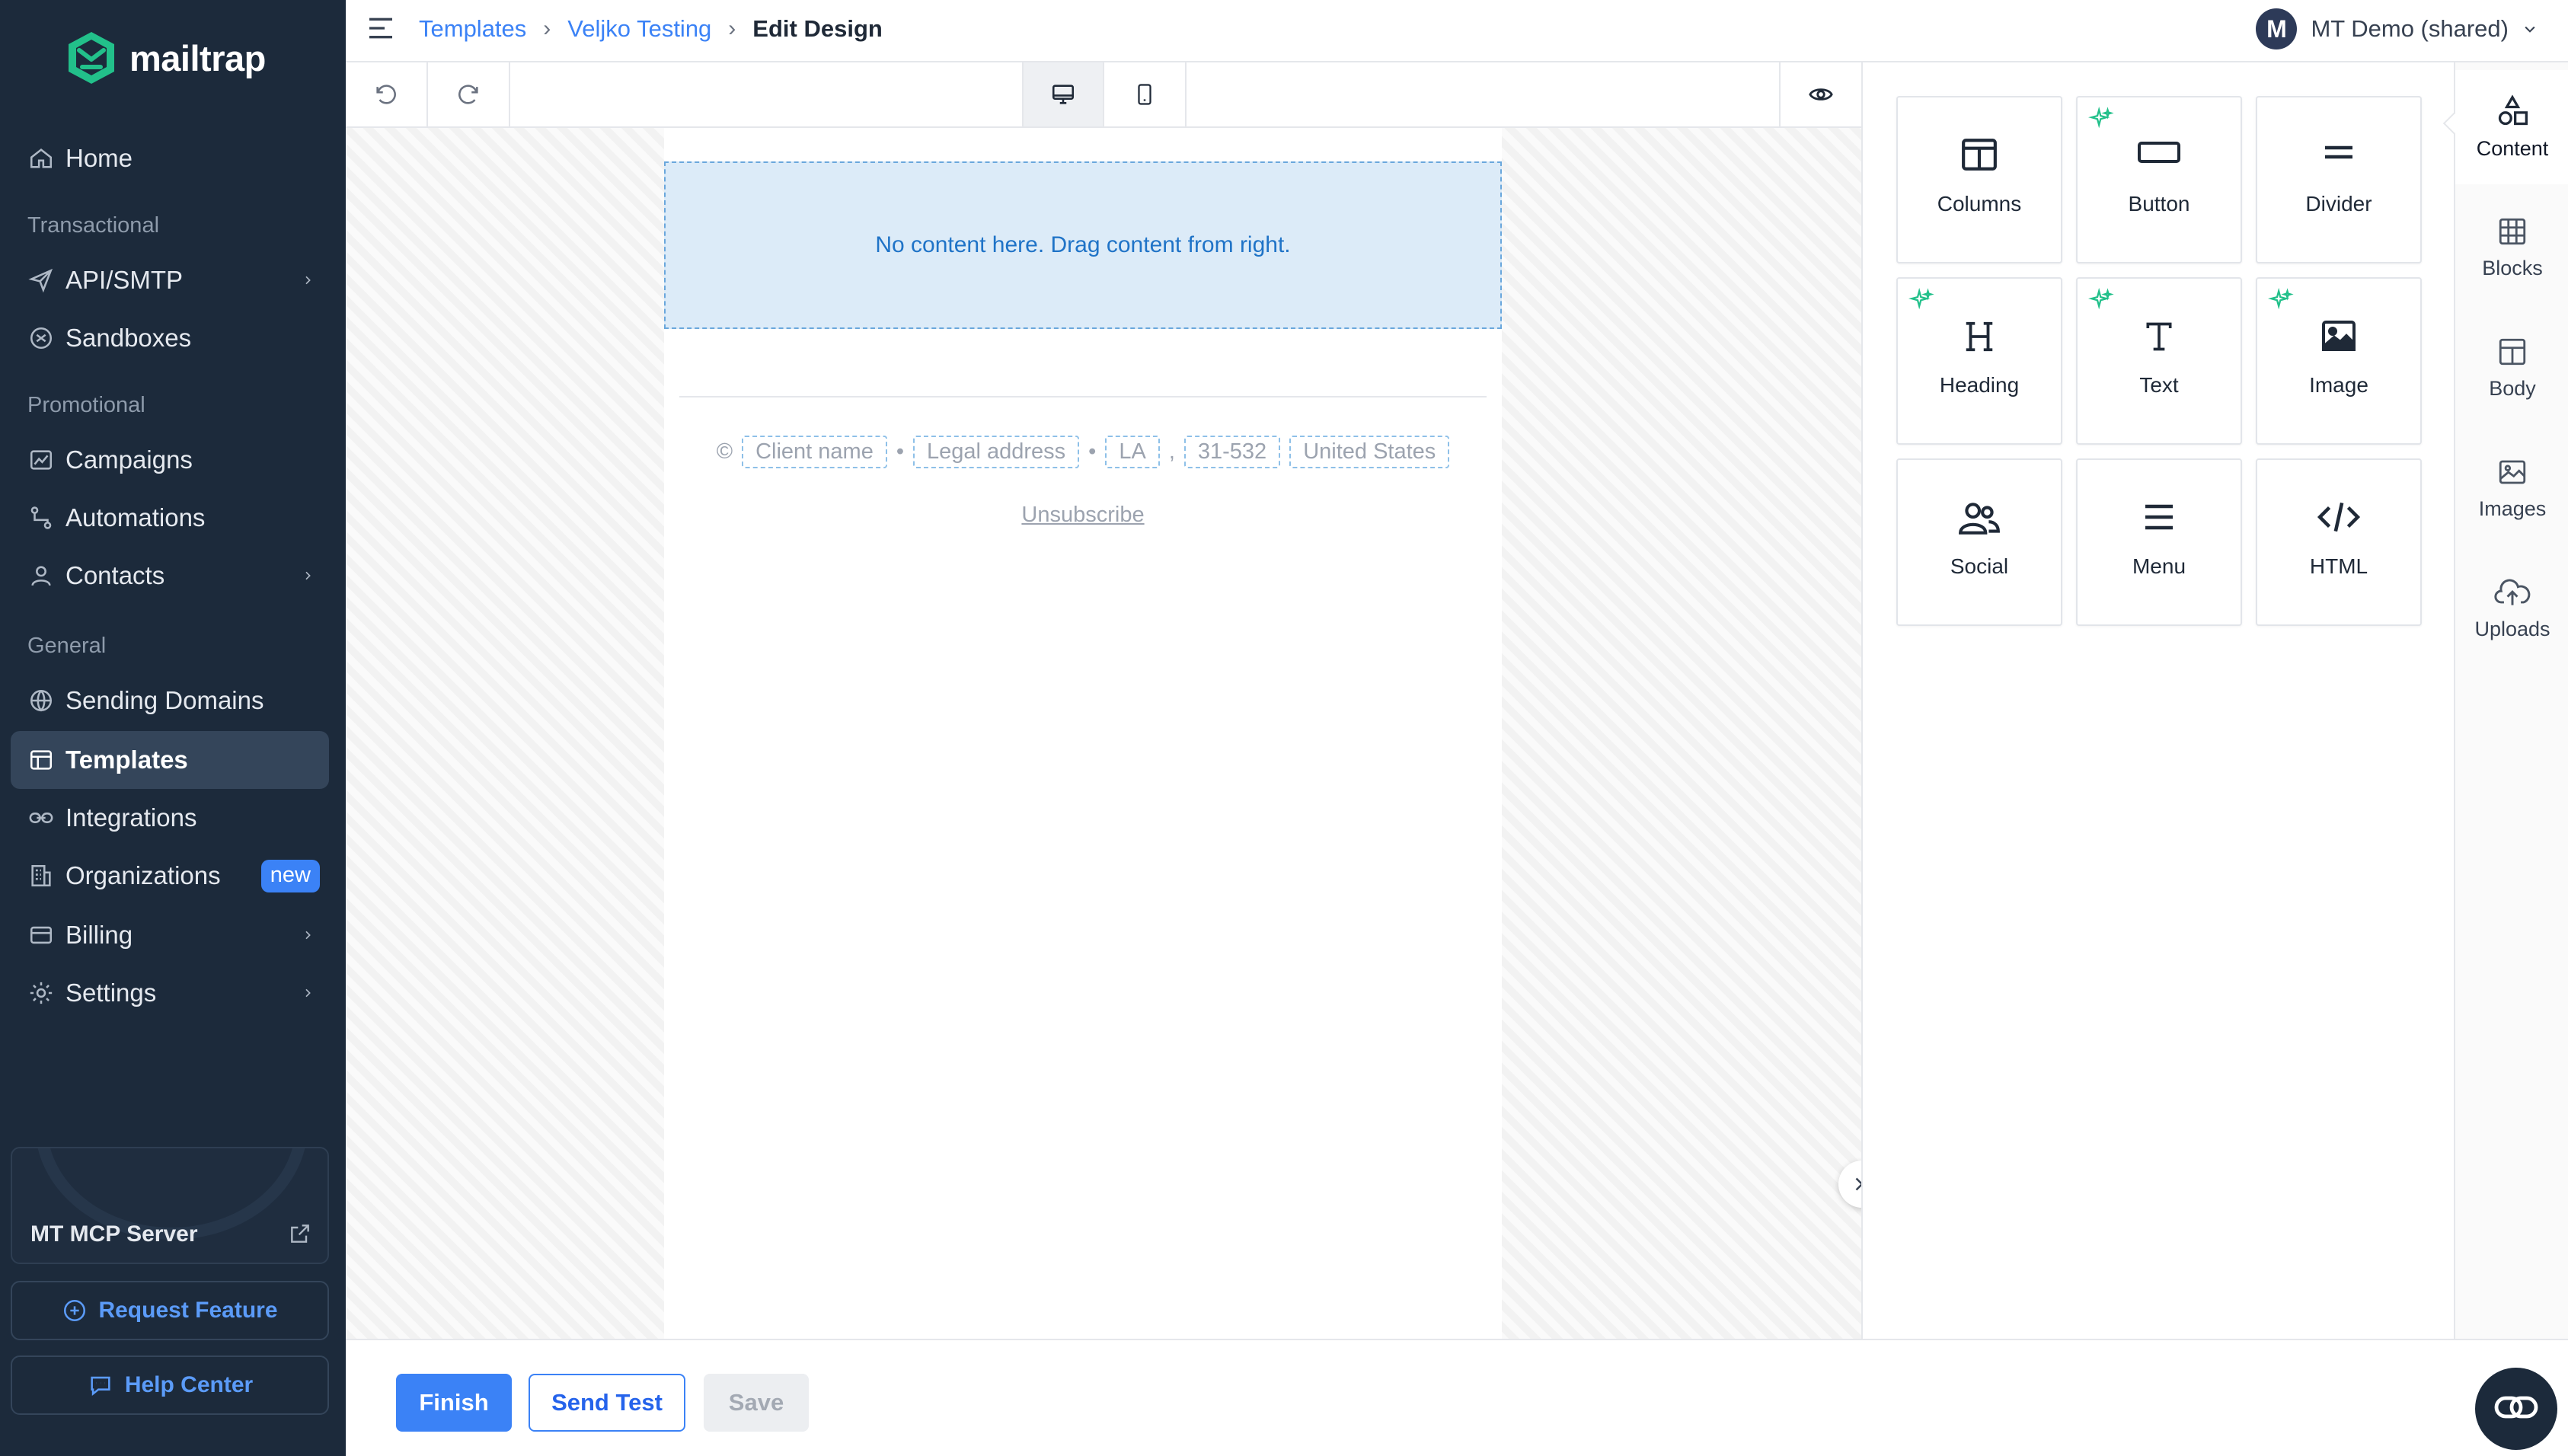 This screenshot has width=2568, height=1456. What do you see at coordinates (2511, 368) in the screenshot?
I see `tab-body: Body` at bounding box center [2511, 368].